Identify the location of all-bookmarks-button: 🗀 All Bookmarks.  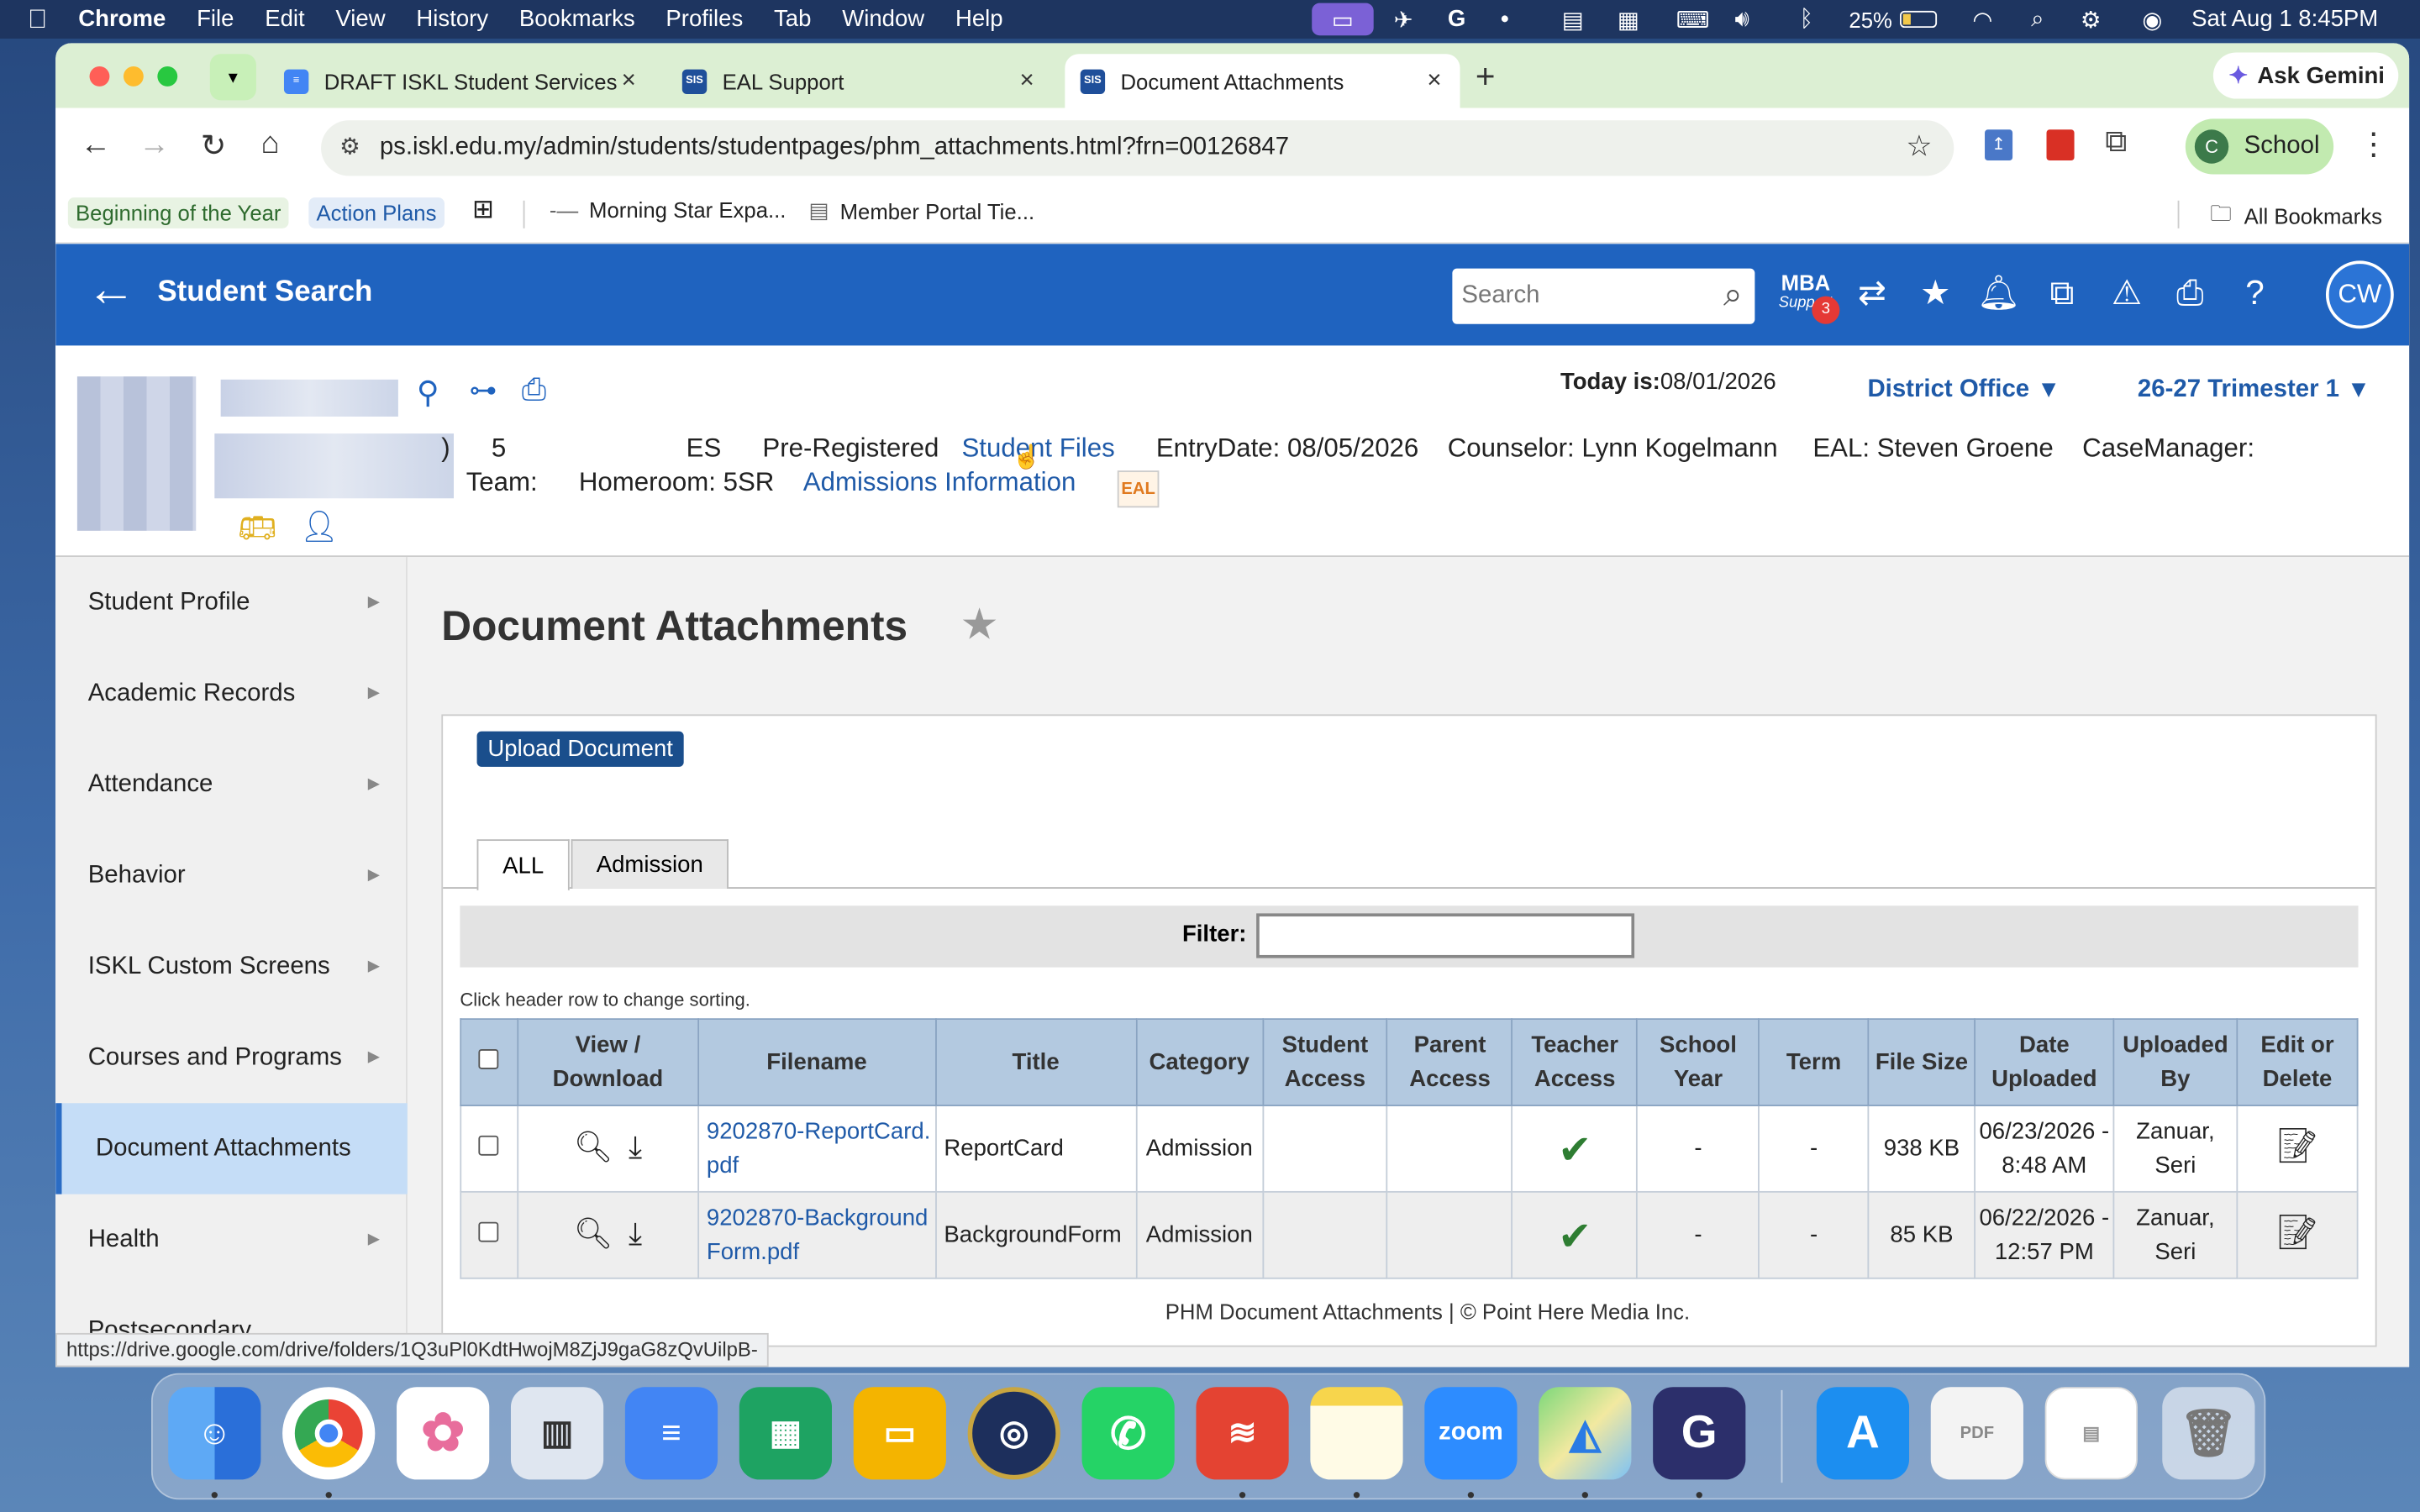
(2296, 215).